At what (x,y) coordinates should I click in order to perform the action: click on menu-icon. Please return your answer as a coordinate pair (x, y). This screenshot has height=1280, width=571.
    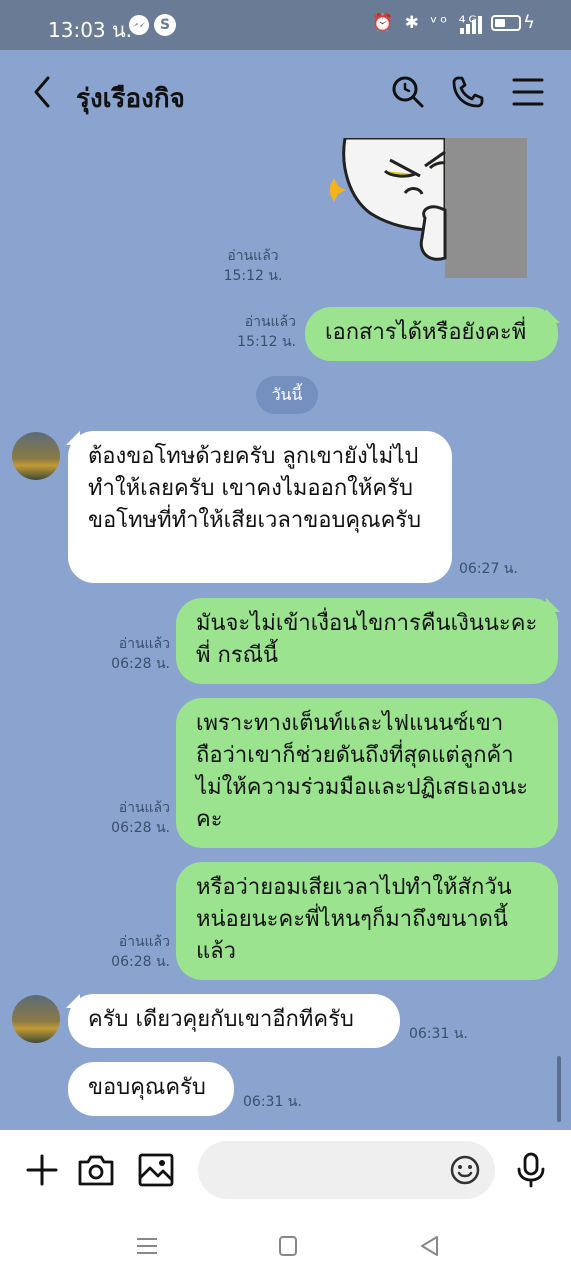
    Looking at the image, I should click on (528, 92).